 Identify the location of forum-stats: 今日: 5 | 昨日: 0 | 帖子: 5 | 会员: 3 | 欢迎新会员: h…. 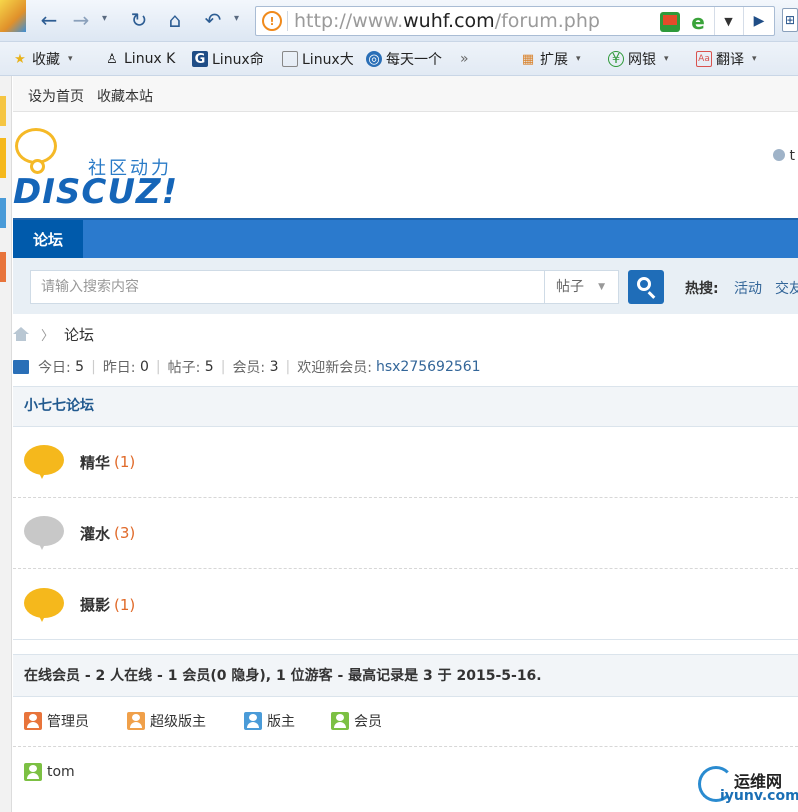
(247, 367).